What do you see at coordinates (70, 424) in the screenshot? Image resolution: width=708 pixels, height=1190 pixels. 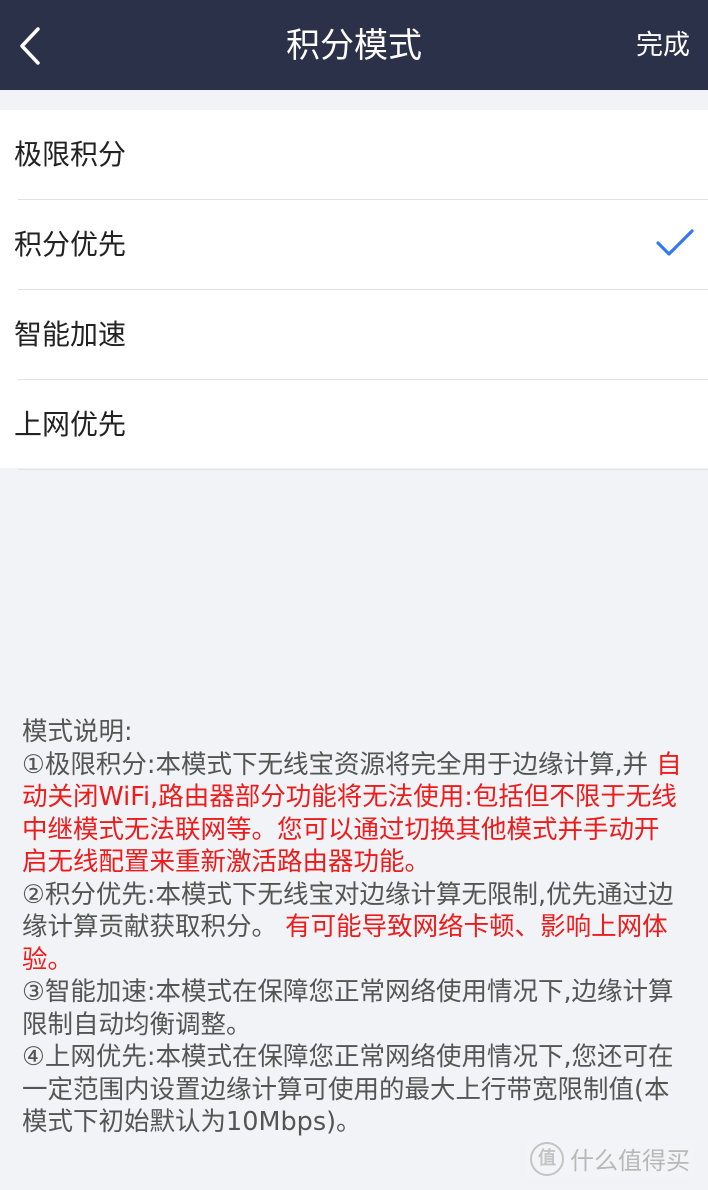 I see `mode-option-label: 上网优先` at bounding box center [70, 424].